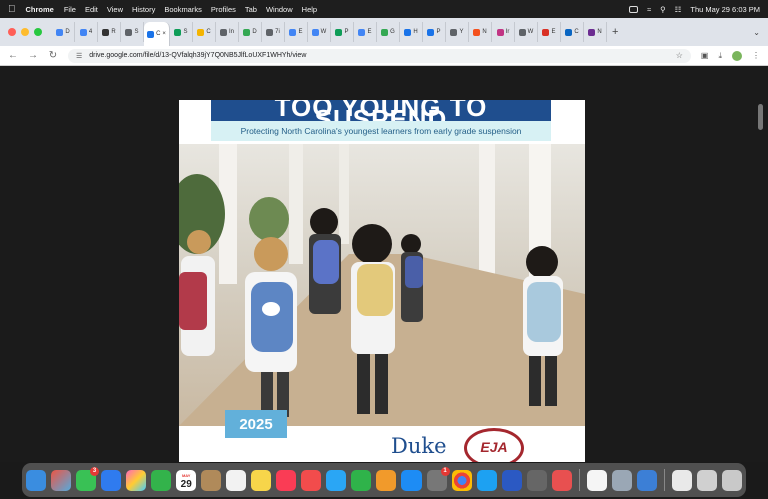 Image resolution: width=768 pixels, height=499 pixels. What do you see at coordinates (12, 32) in the screenshot?
I see `close-window-button` at bounding box center [12, 32].